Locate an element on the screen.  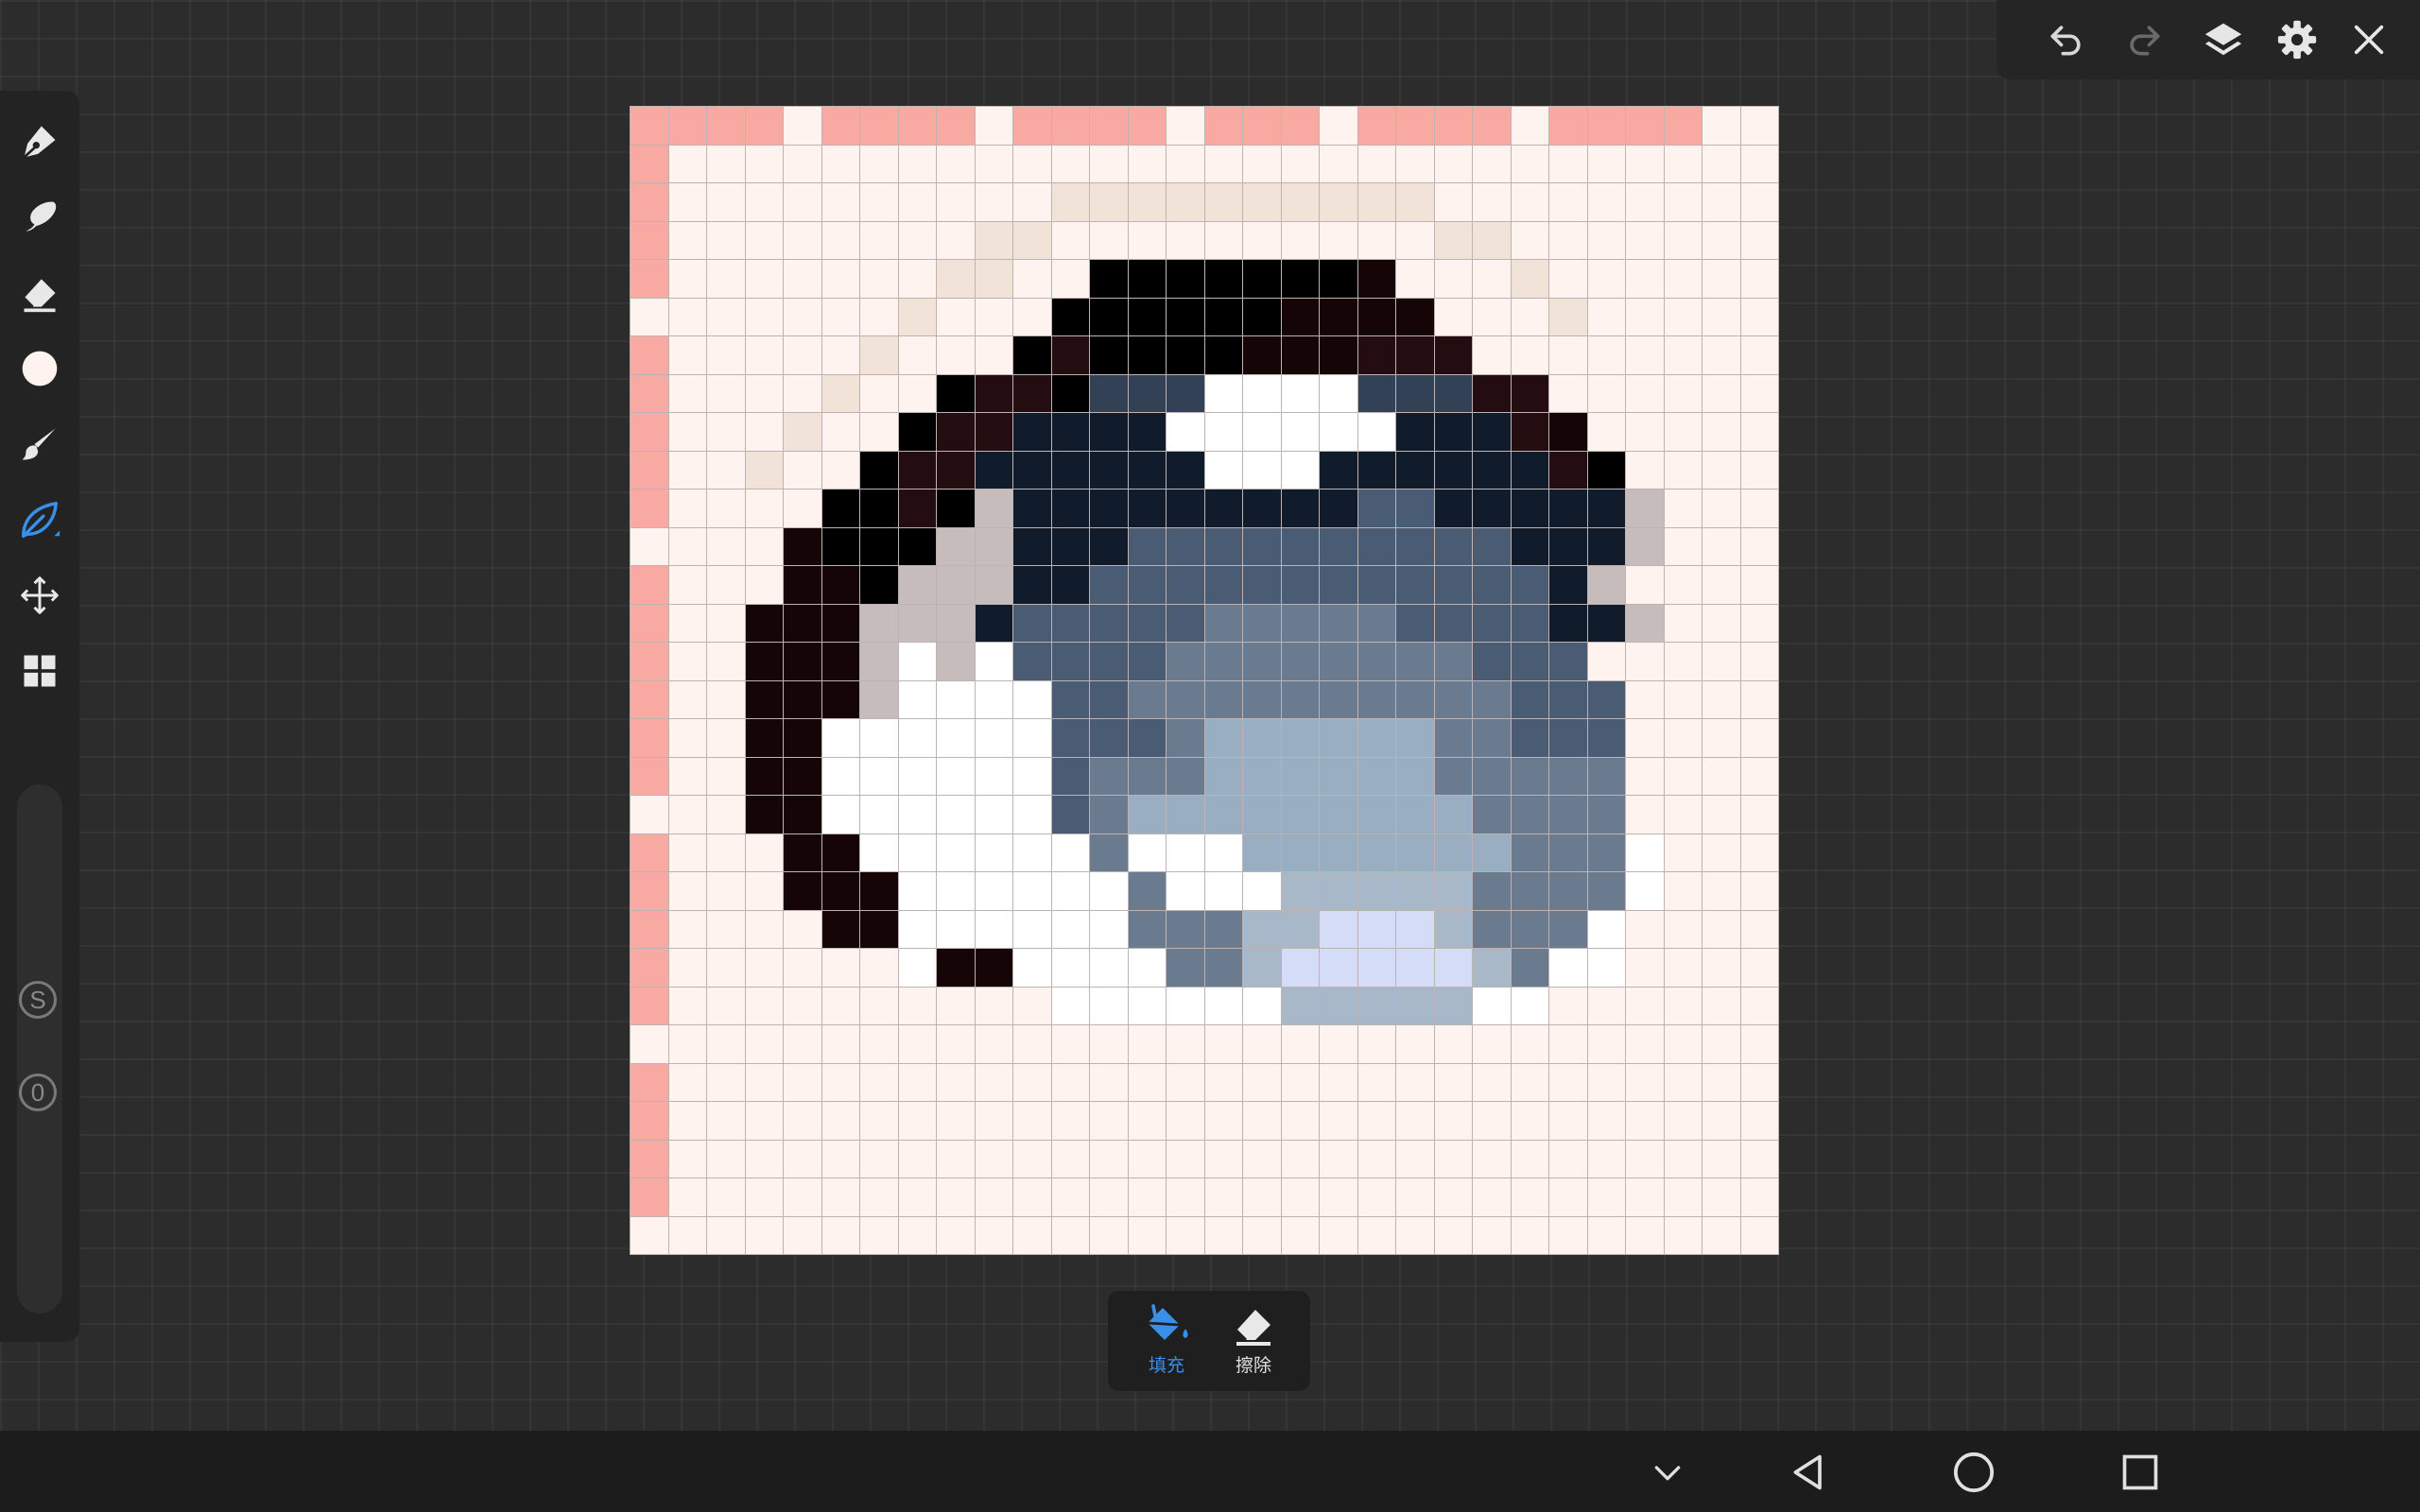
grid-tool-button is located at coordinates (39, 671).